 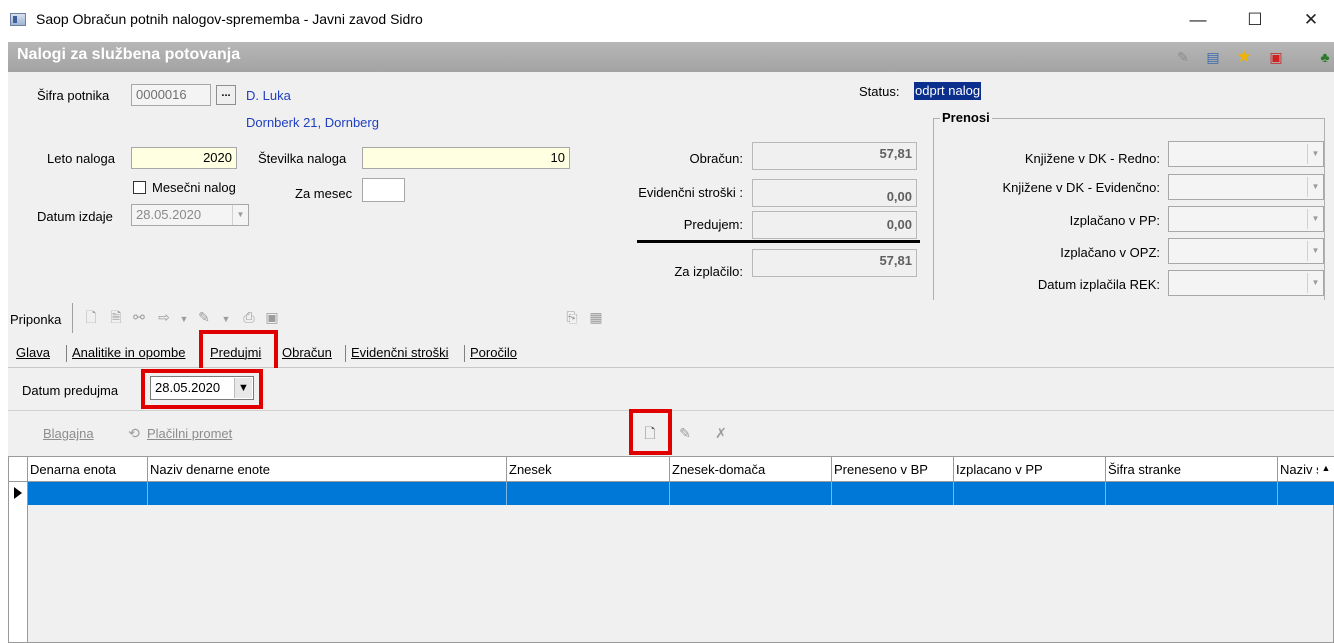 I want to click on maximize-button: ☐, so click(x=1255, y=20).